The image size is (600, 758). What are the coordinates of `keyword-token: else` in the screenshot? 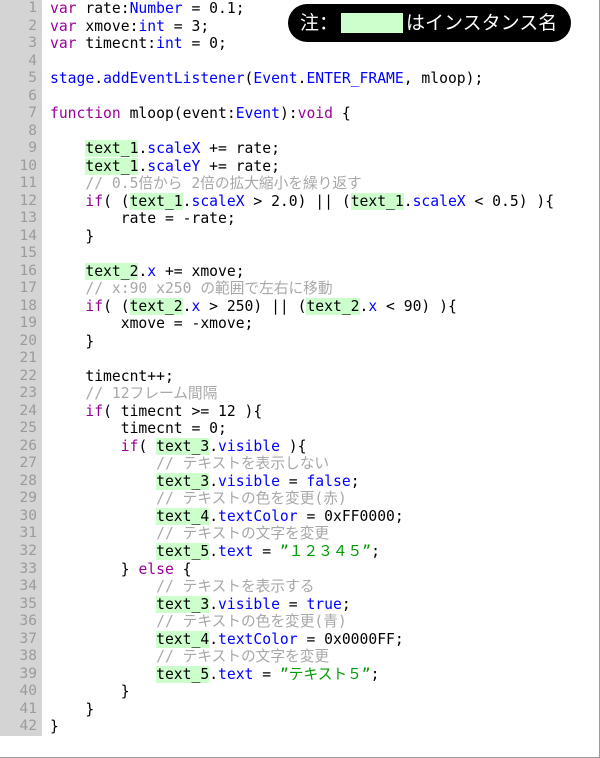 It's located at (156, 569).